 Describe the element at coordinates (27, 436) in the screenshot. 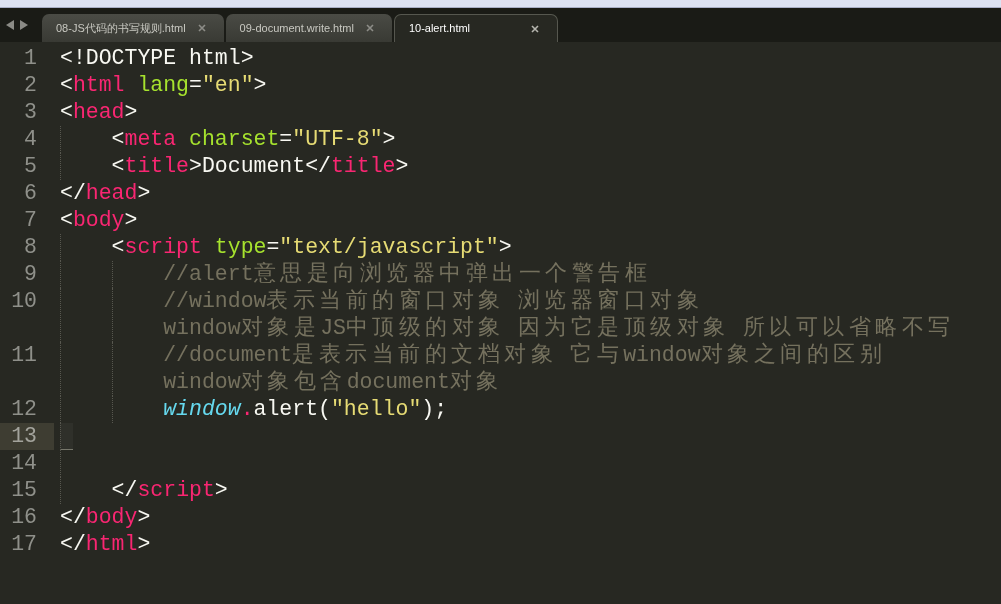

I see `line-number: 13` at that location.